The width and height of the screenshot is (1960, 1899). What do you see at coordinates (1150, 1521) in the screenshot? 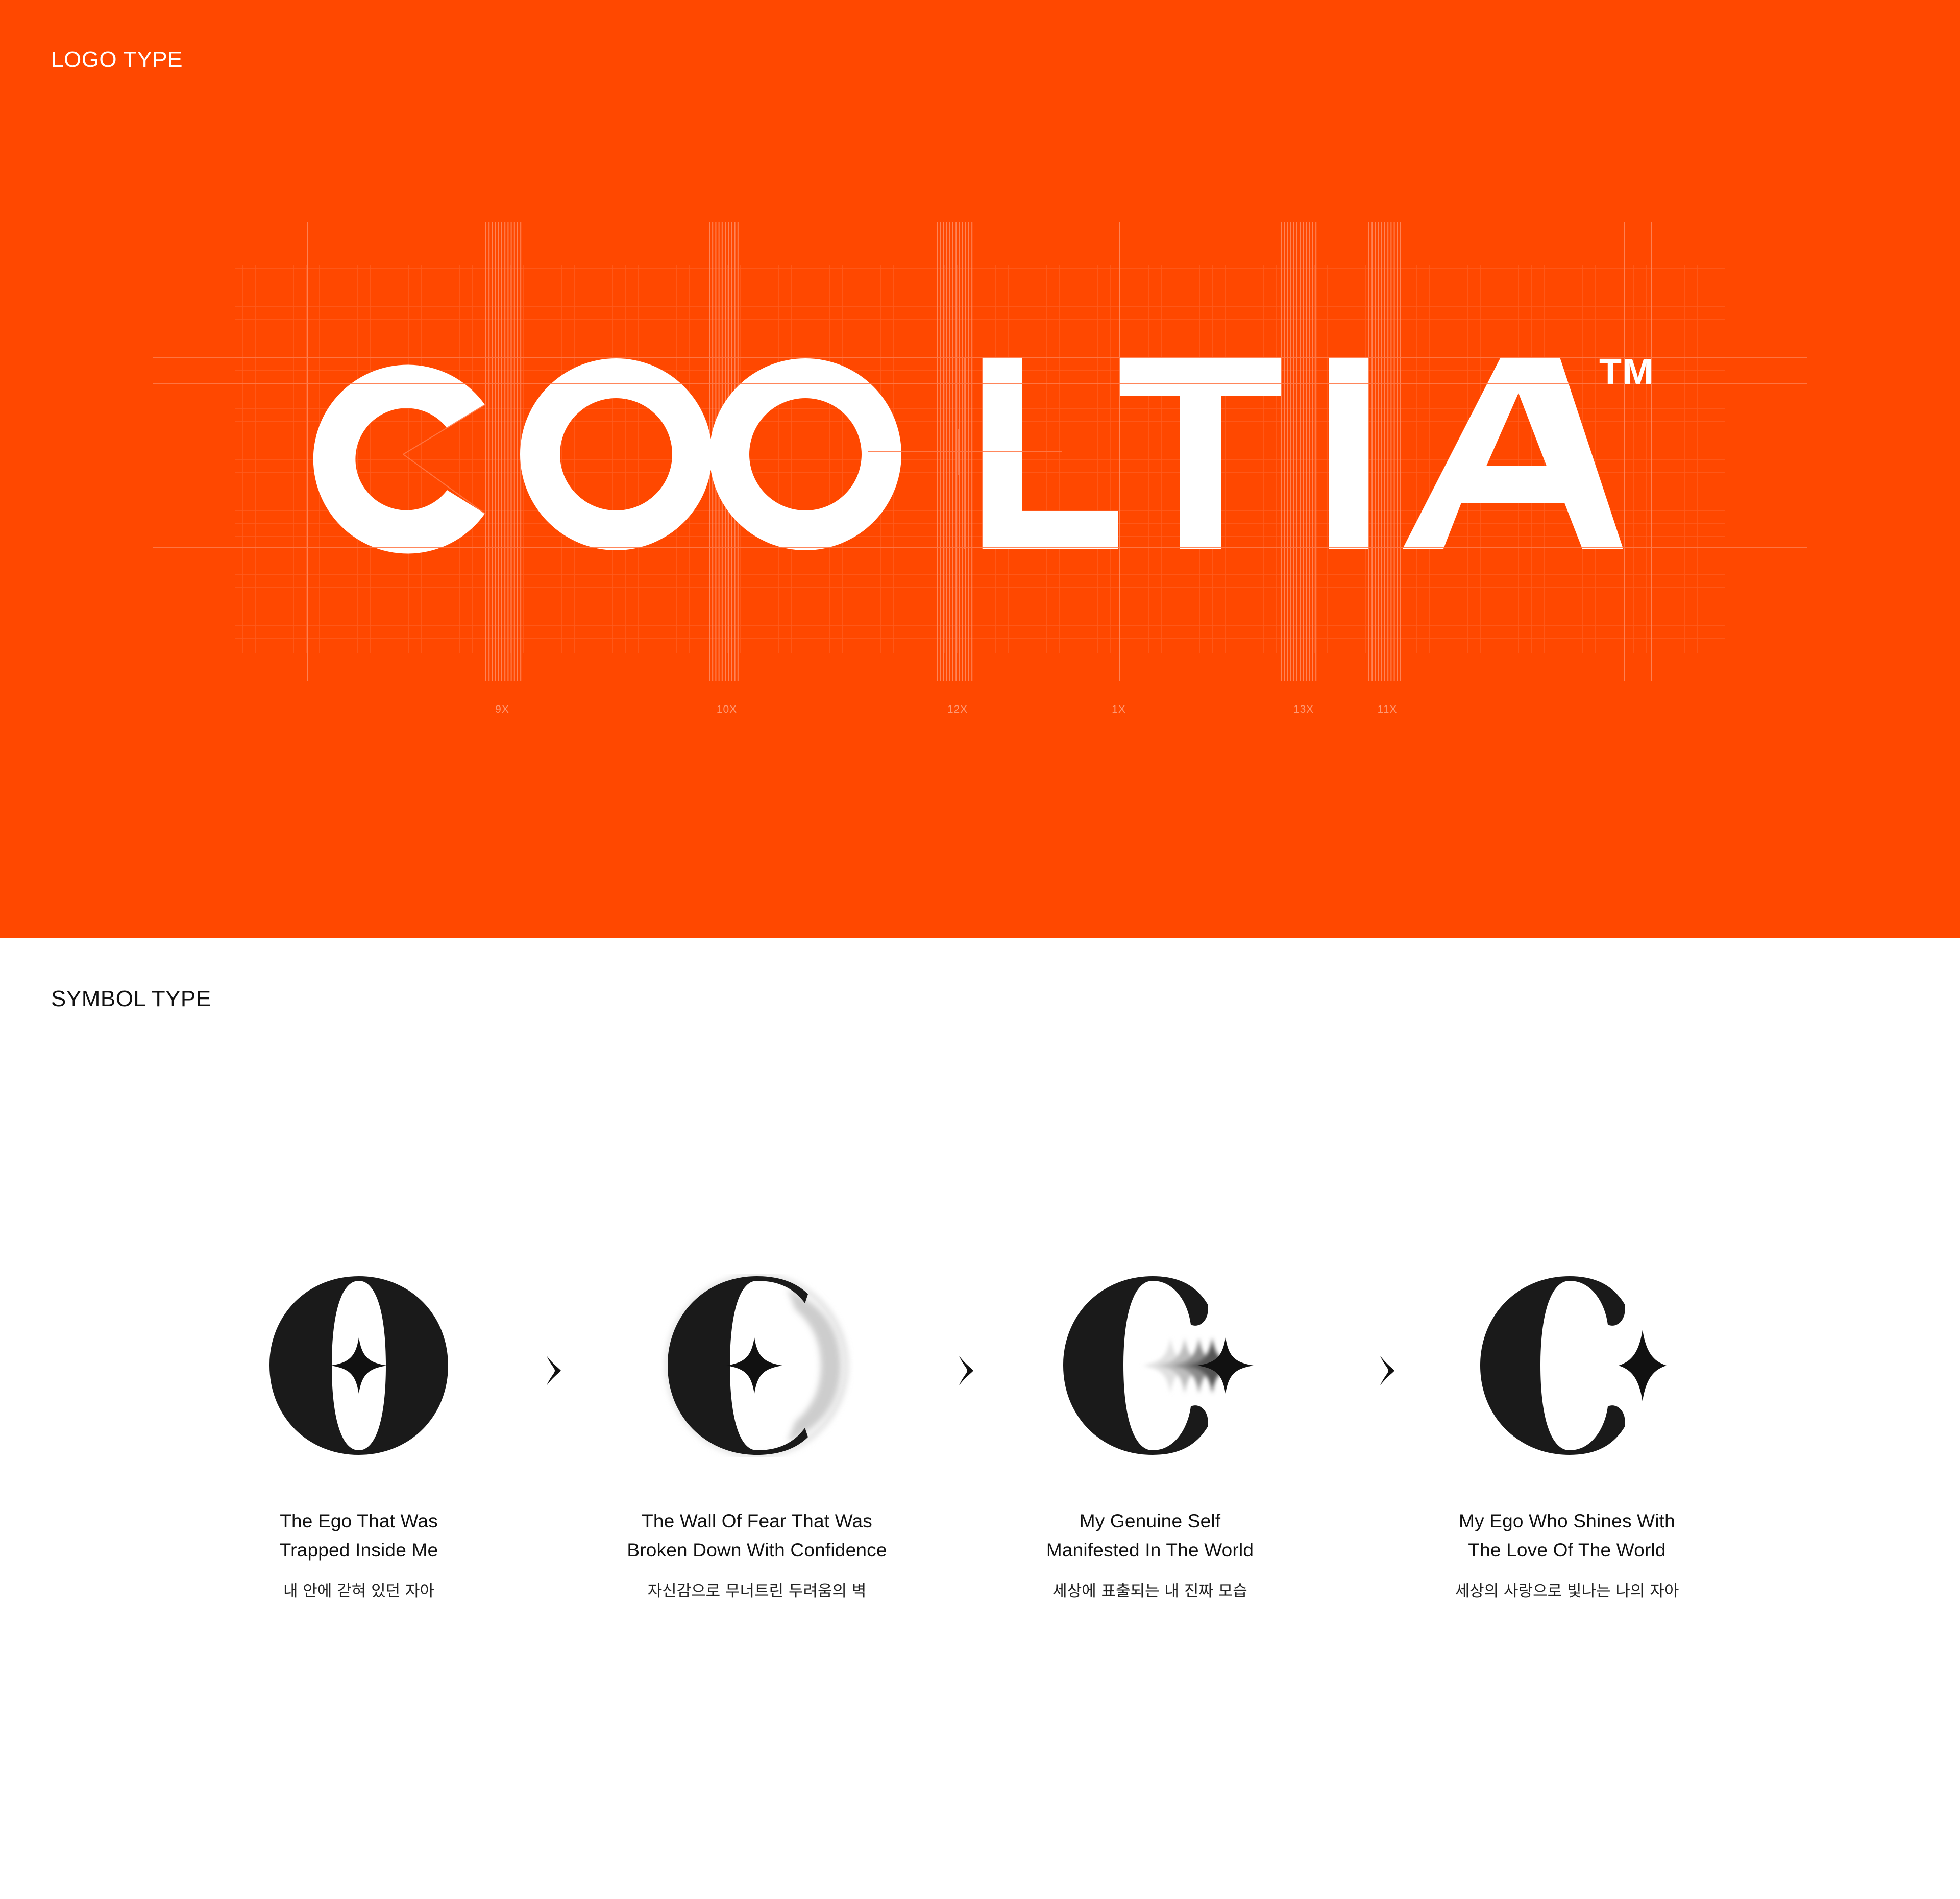
I see `step-caption-line: My Genuine Self` at bounding box center [1150, 1521].